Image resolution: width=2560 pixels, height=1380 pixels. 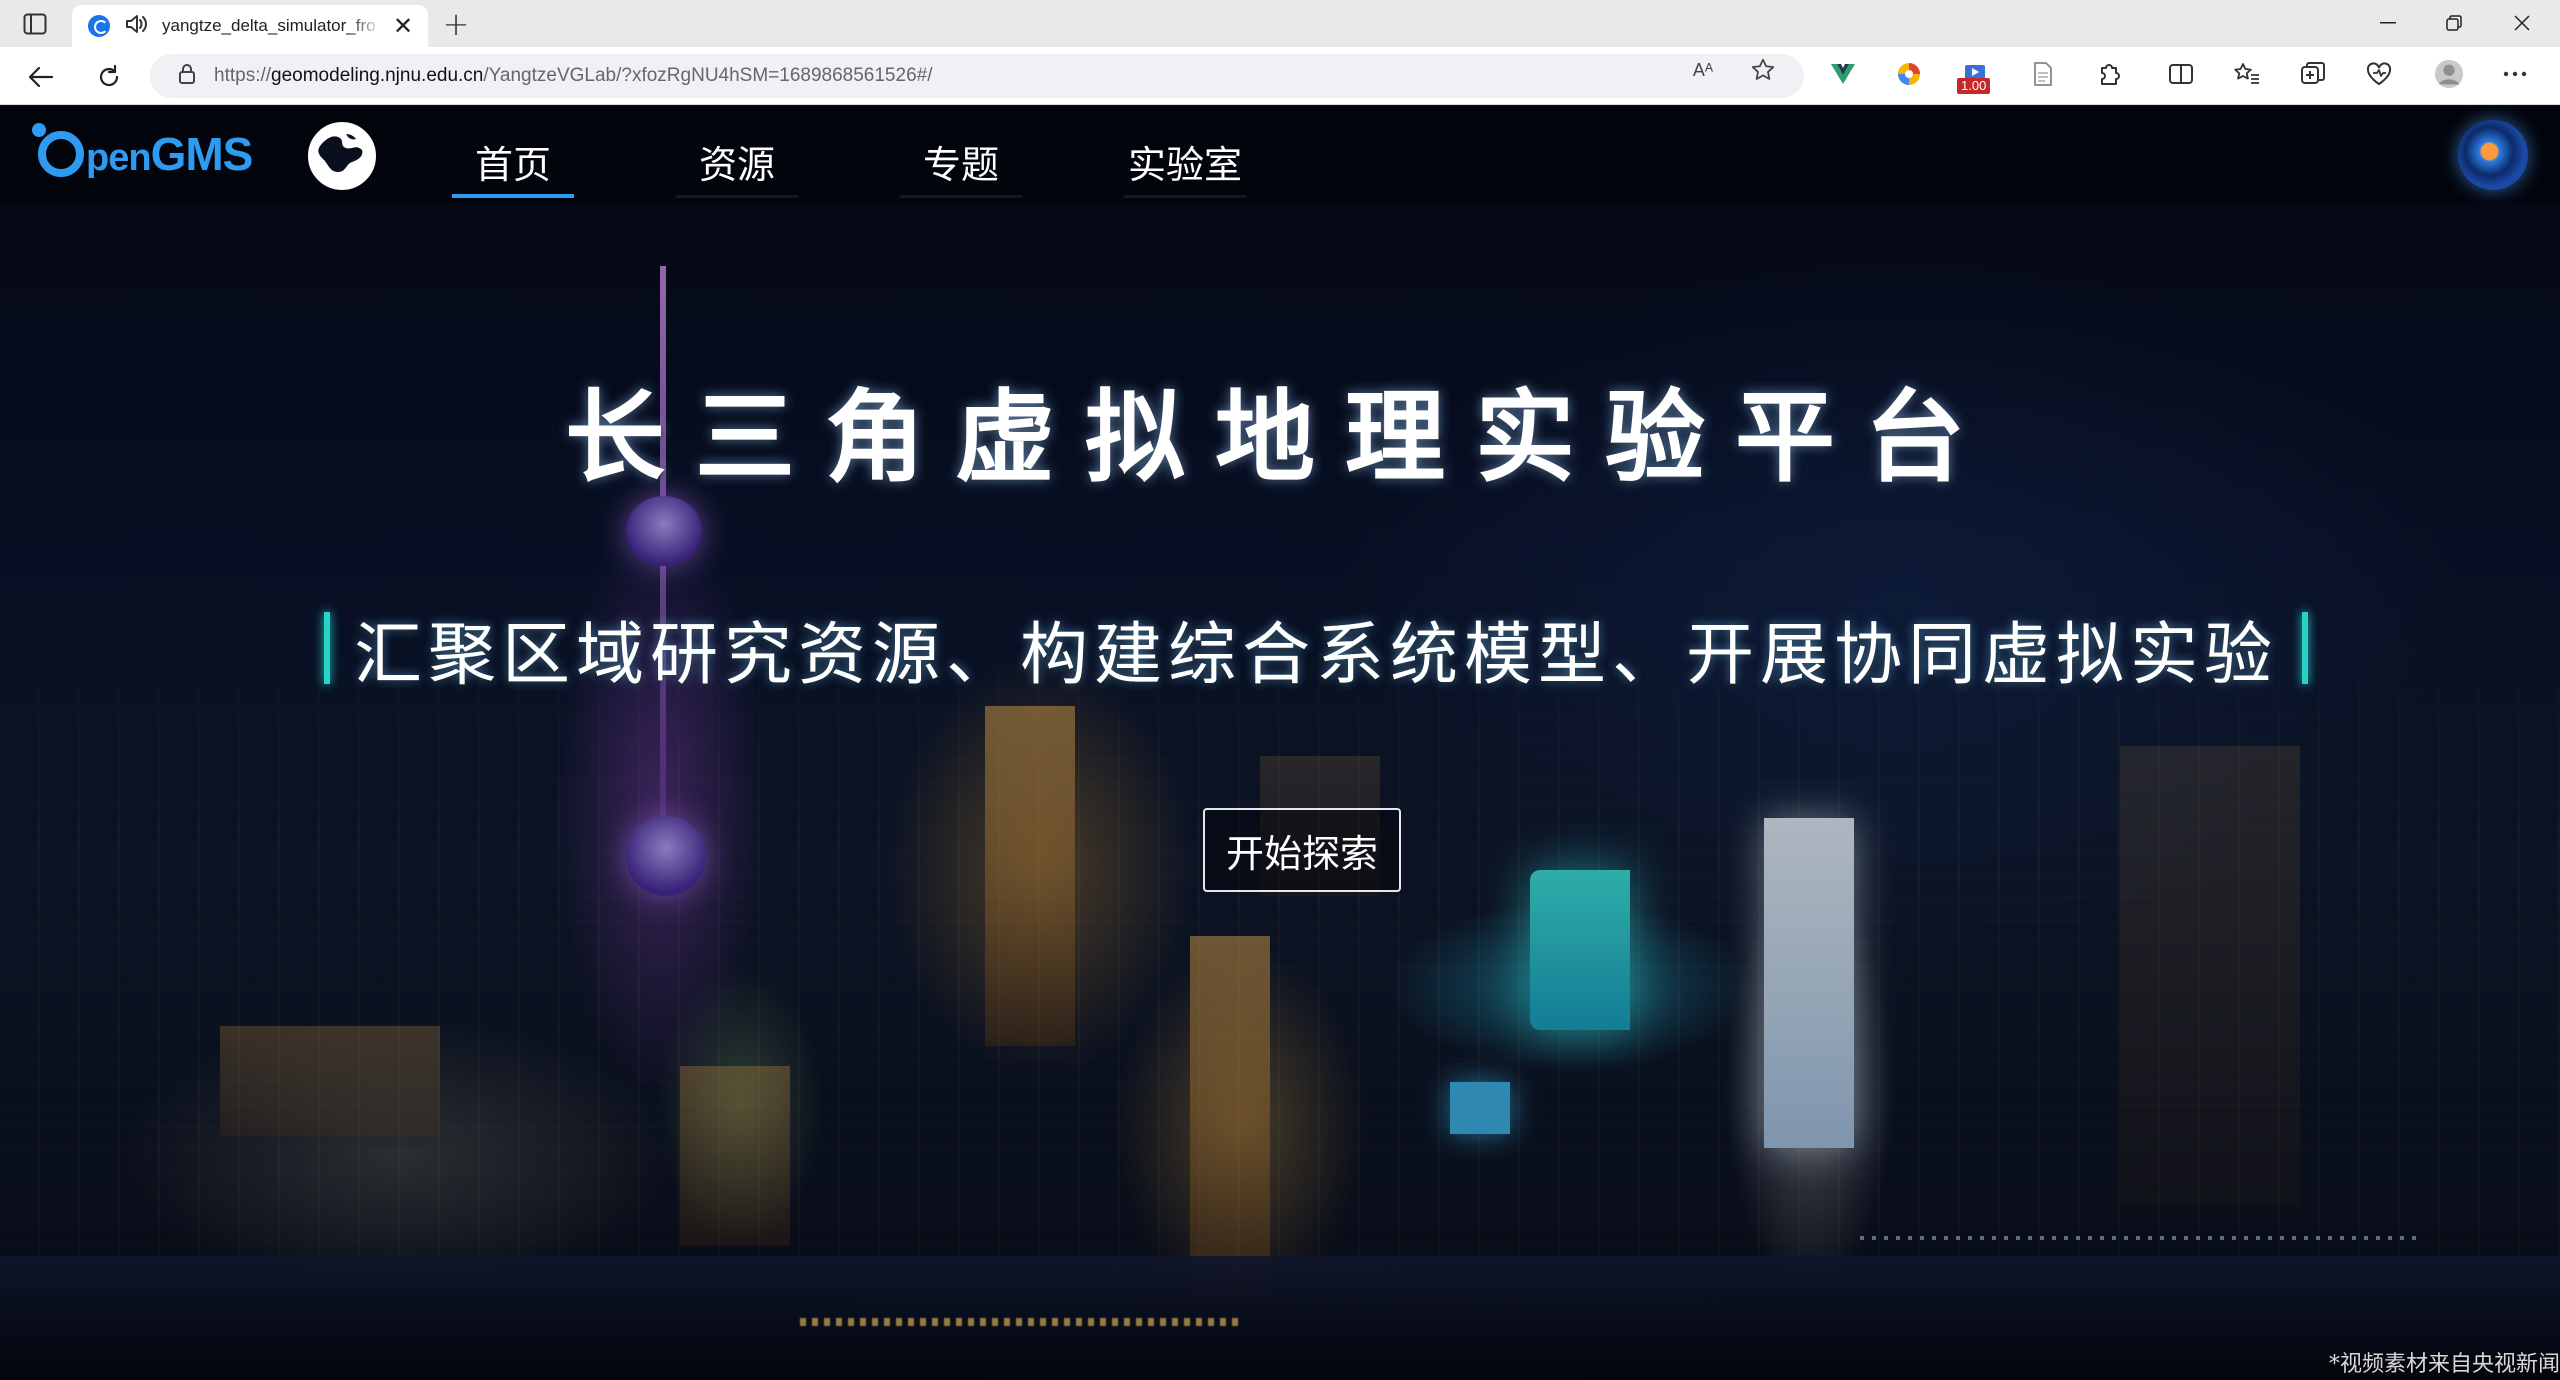 What do you see at coordinates (2379, 74) in the screenshot?
I see `browser-essentials-icon` at bounding box center [2379, 74].